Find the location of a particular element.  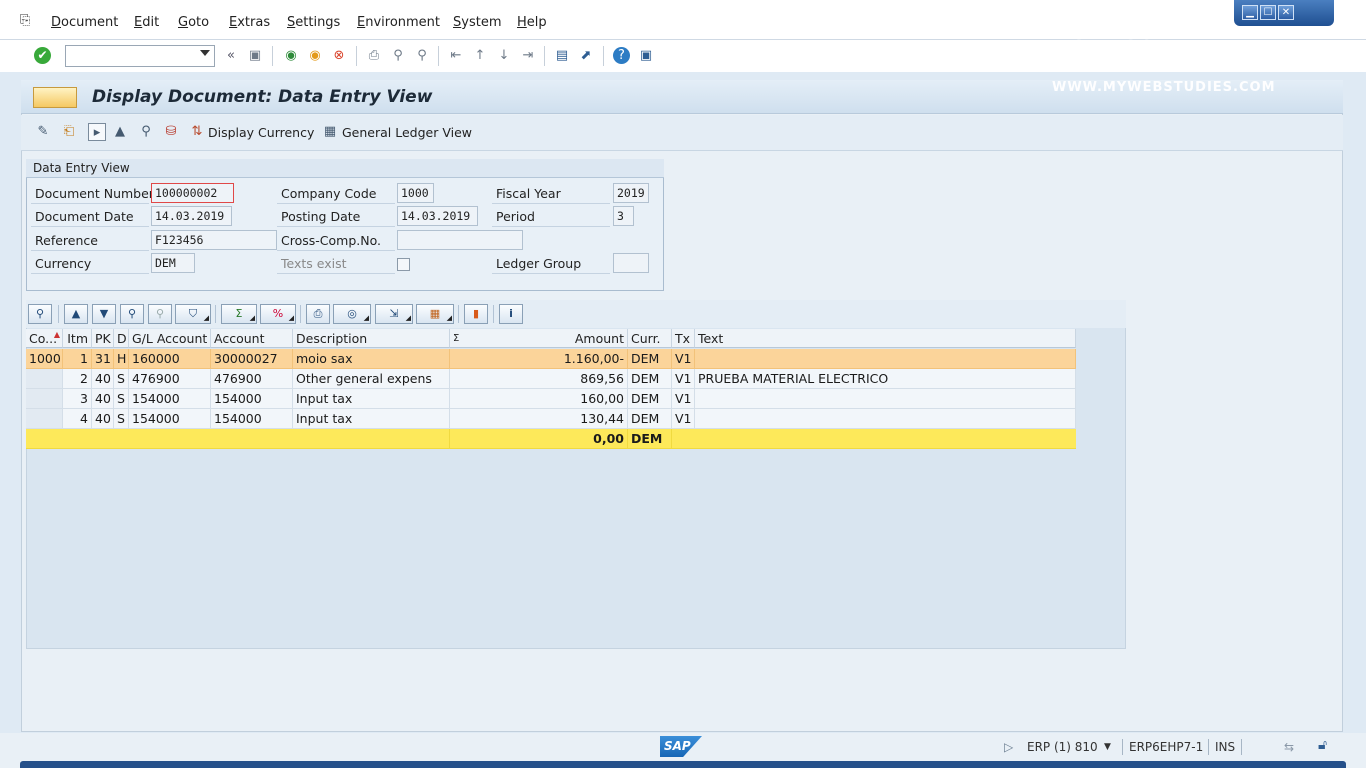

general-ledger-view-button: General Ledger View is located at coordinates (407, 132).